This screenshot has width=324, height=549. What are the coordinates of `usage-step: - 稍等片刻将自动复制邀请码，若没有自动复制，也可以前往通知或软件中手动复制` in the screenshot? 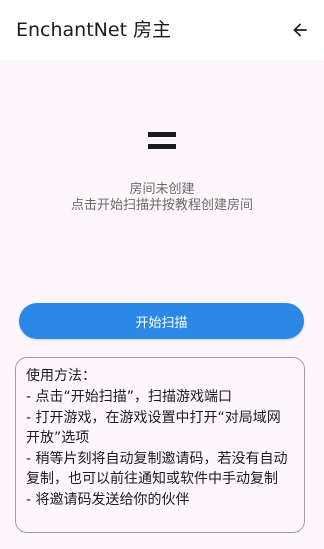 It's located at (157, 469).